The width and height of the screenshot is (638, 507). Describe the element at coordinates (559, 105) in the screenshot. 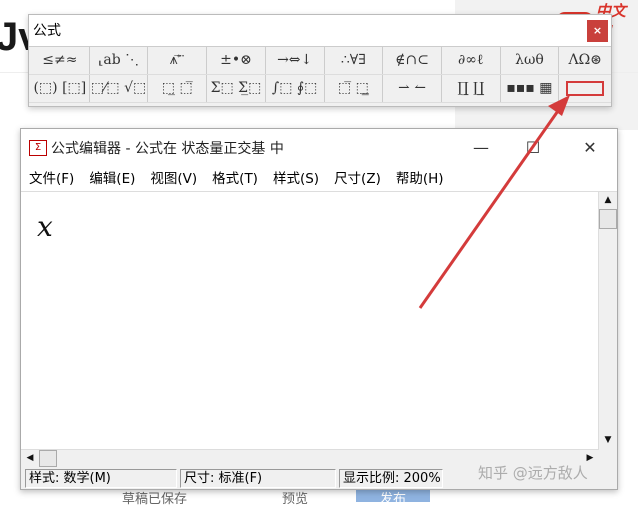

I see `arrow-head` at that location.